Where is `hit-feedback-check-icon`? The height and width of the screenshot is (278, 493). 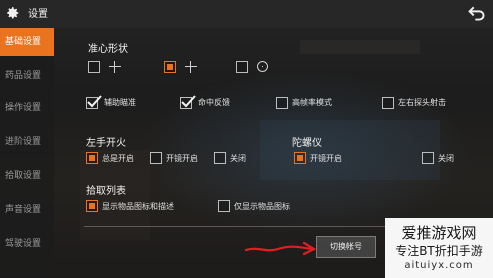 hit-feedback-check-icon is located at coordinates (188, 102).